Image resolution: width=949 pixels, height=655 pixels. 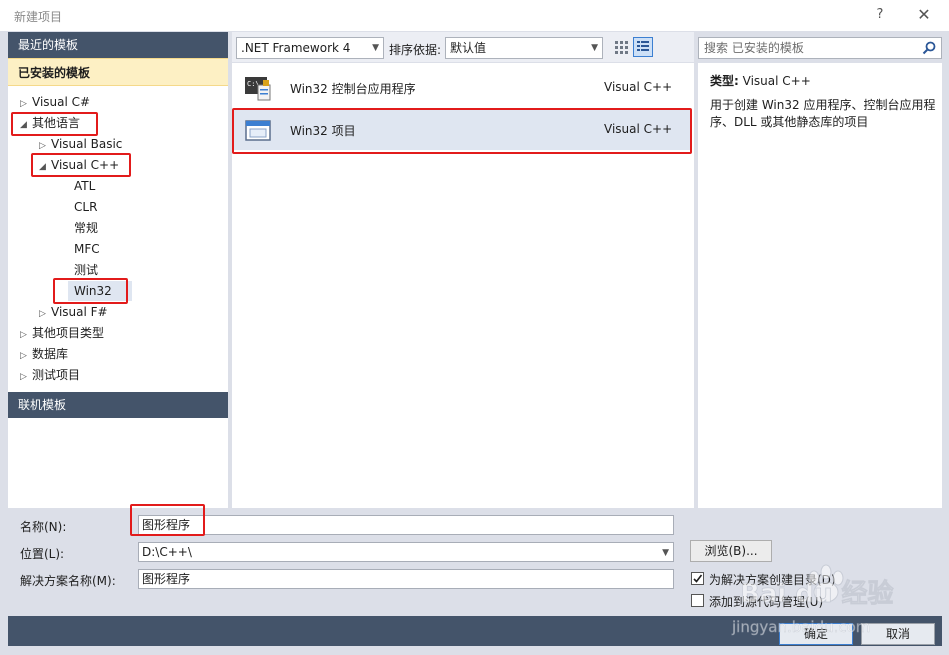 I want to click on small-icons-view-button, so click(x=621, y=47).